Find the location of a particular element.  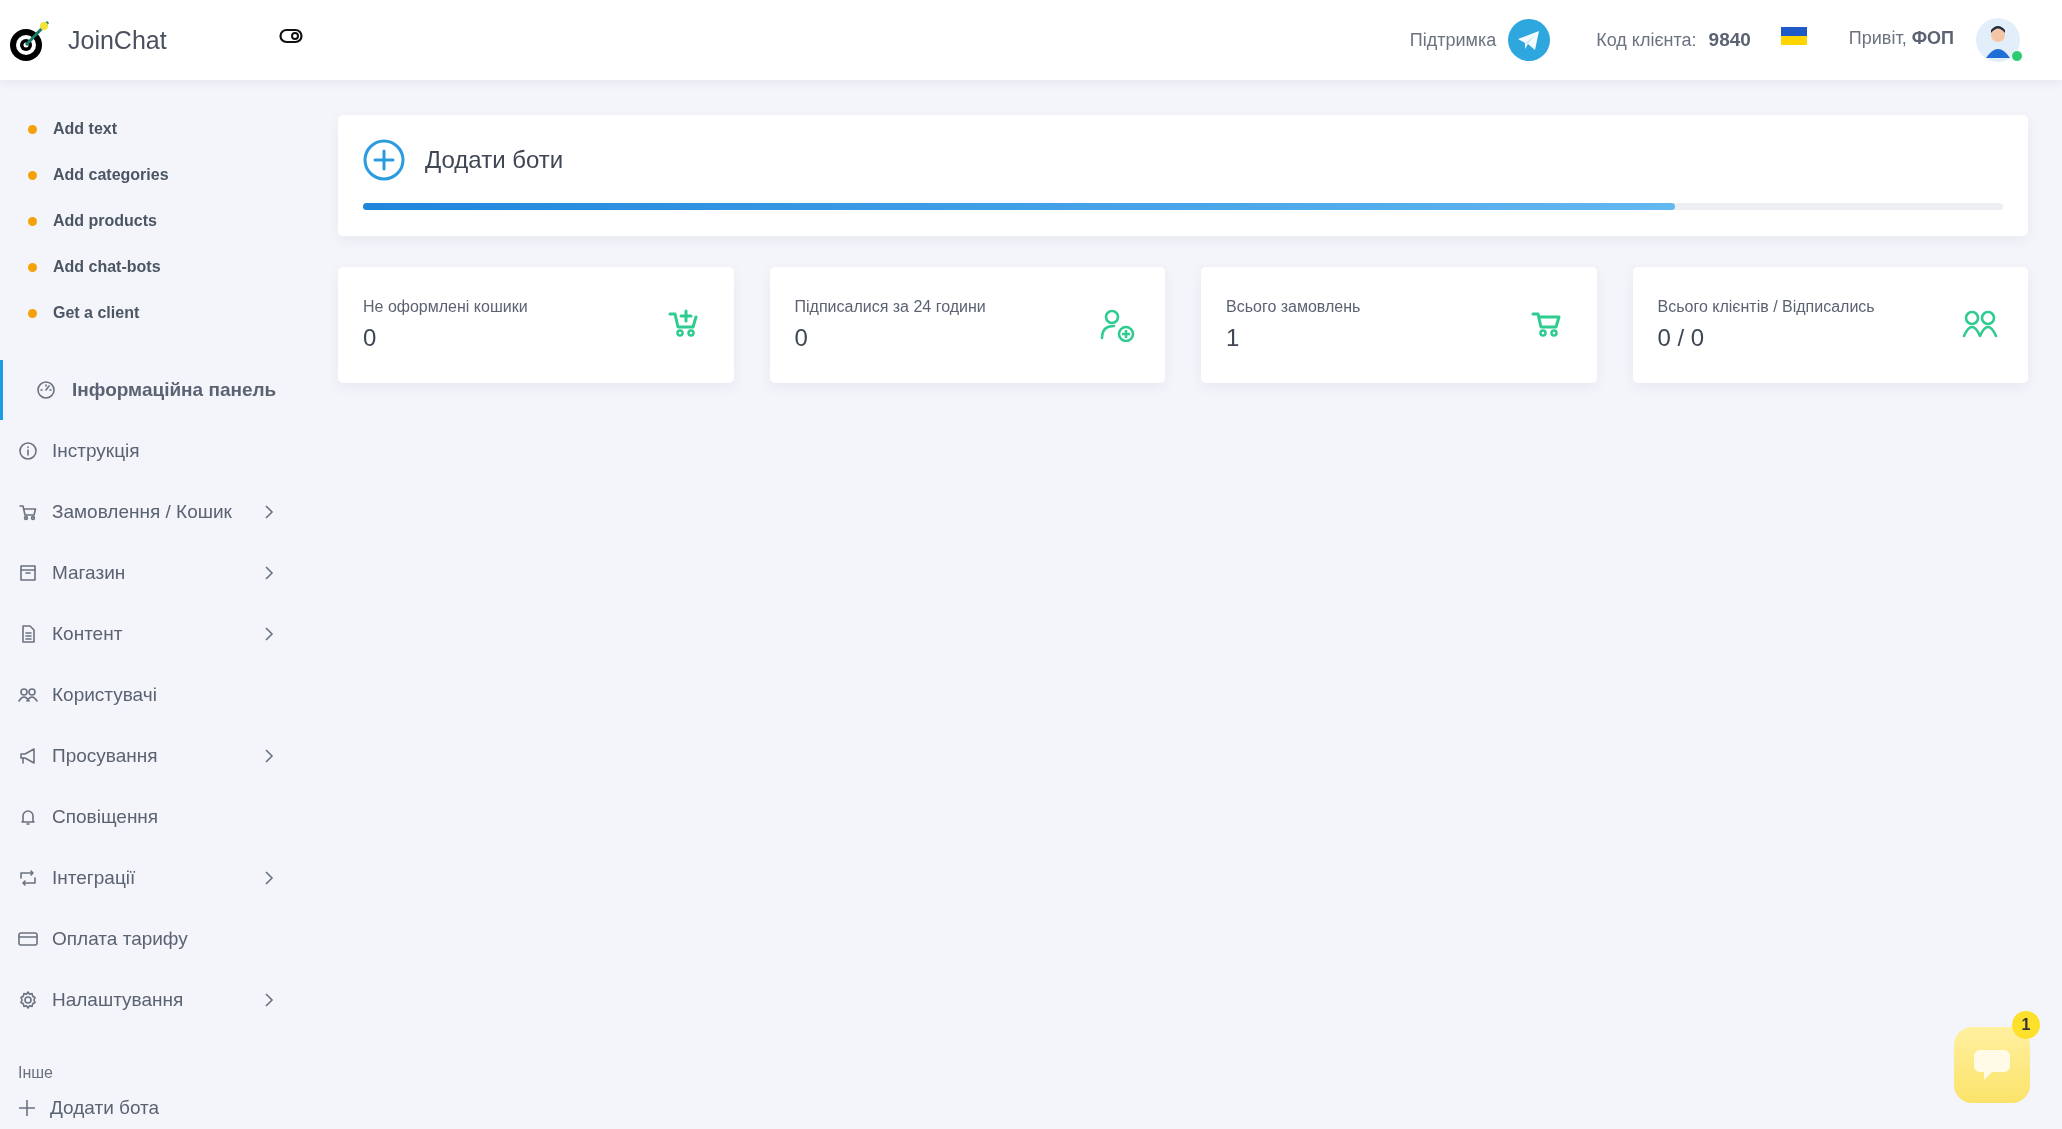

info-icon is located at coordinates (28, 450).